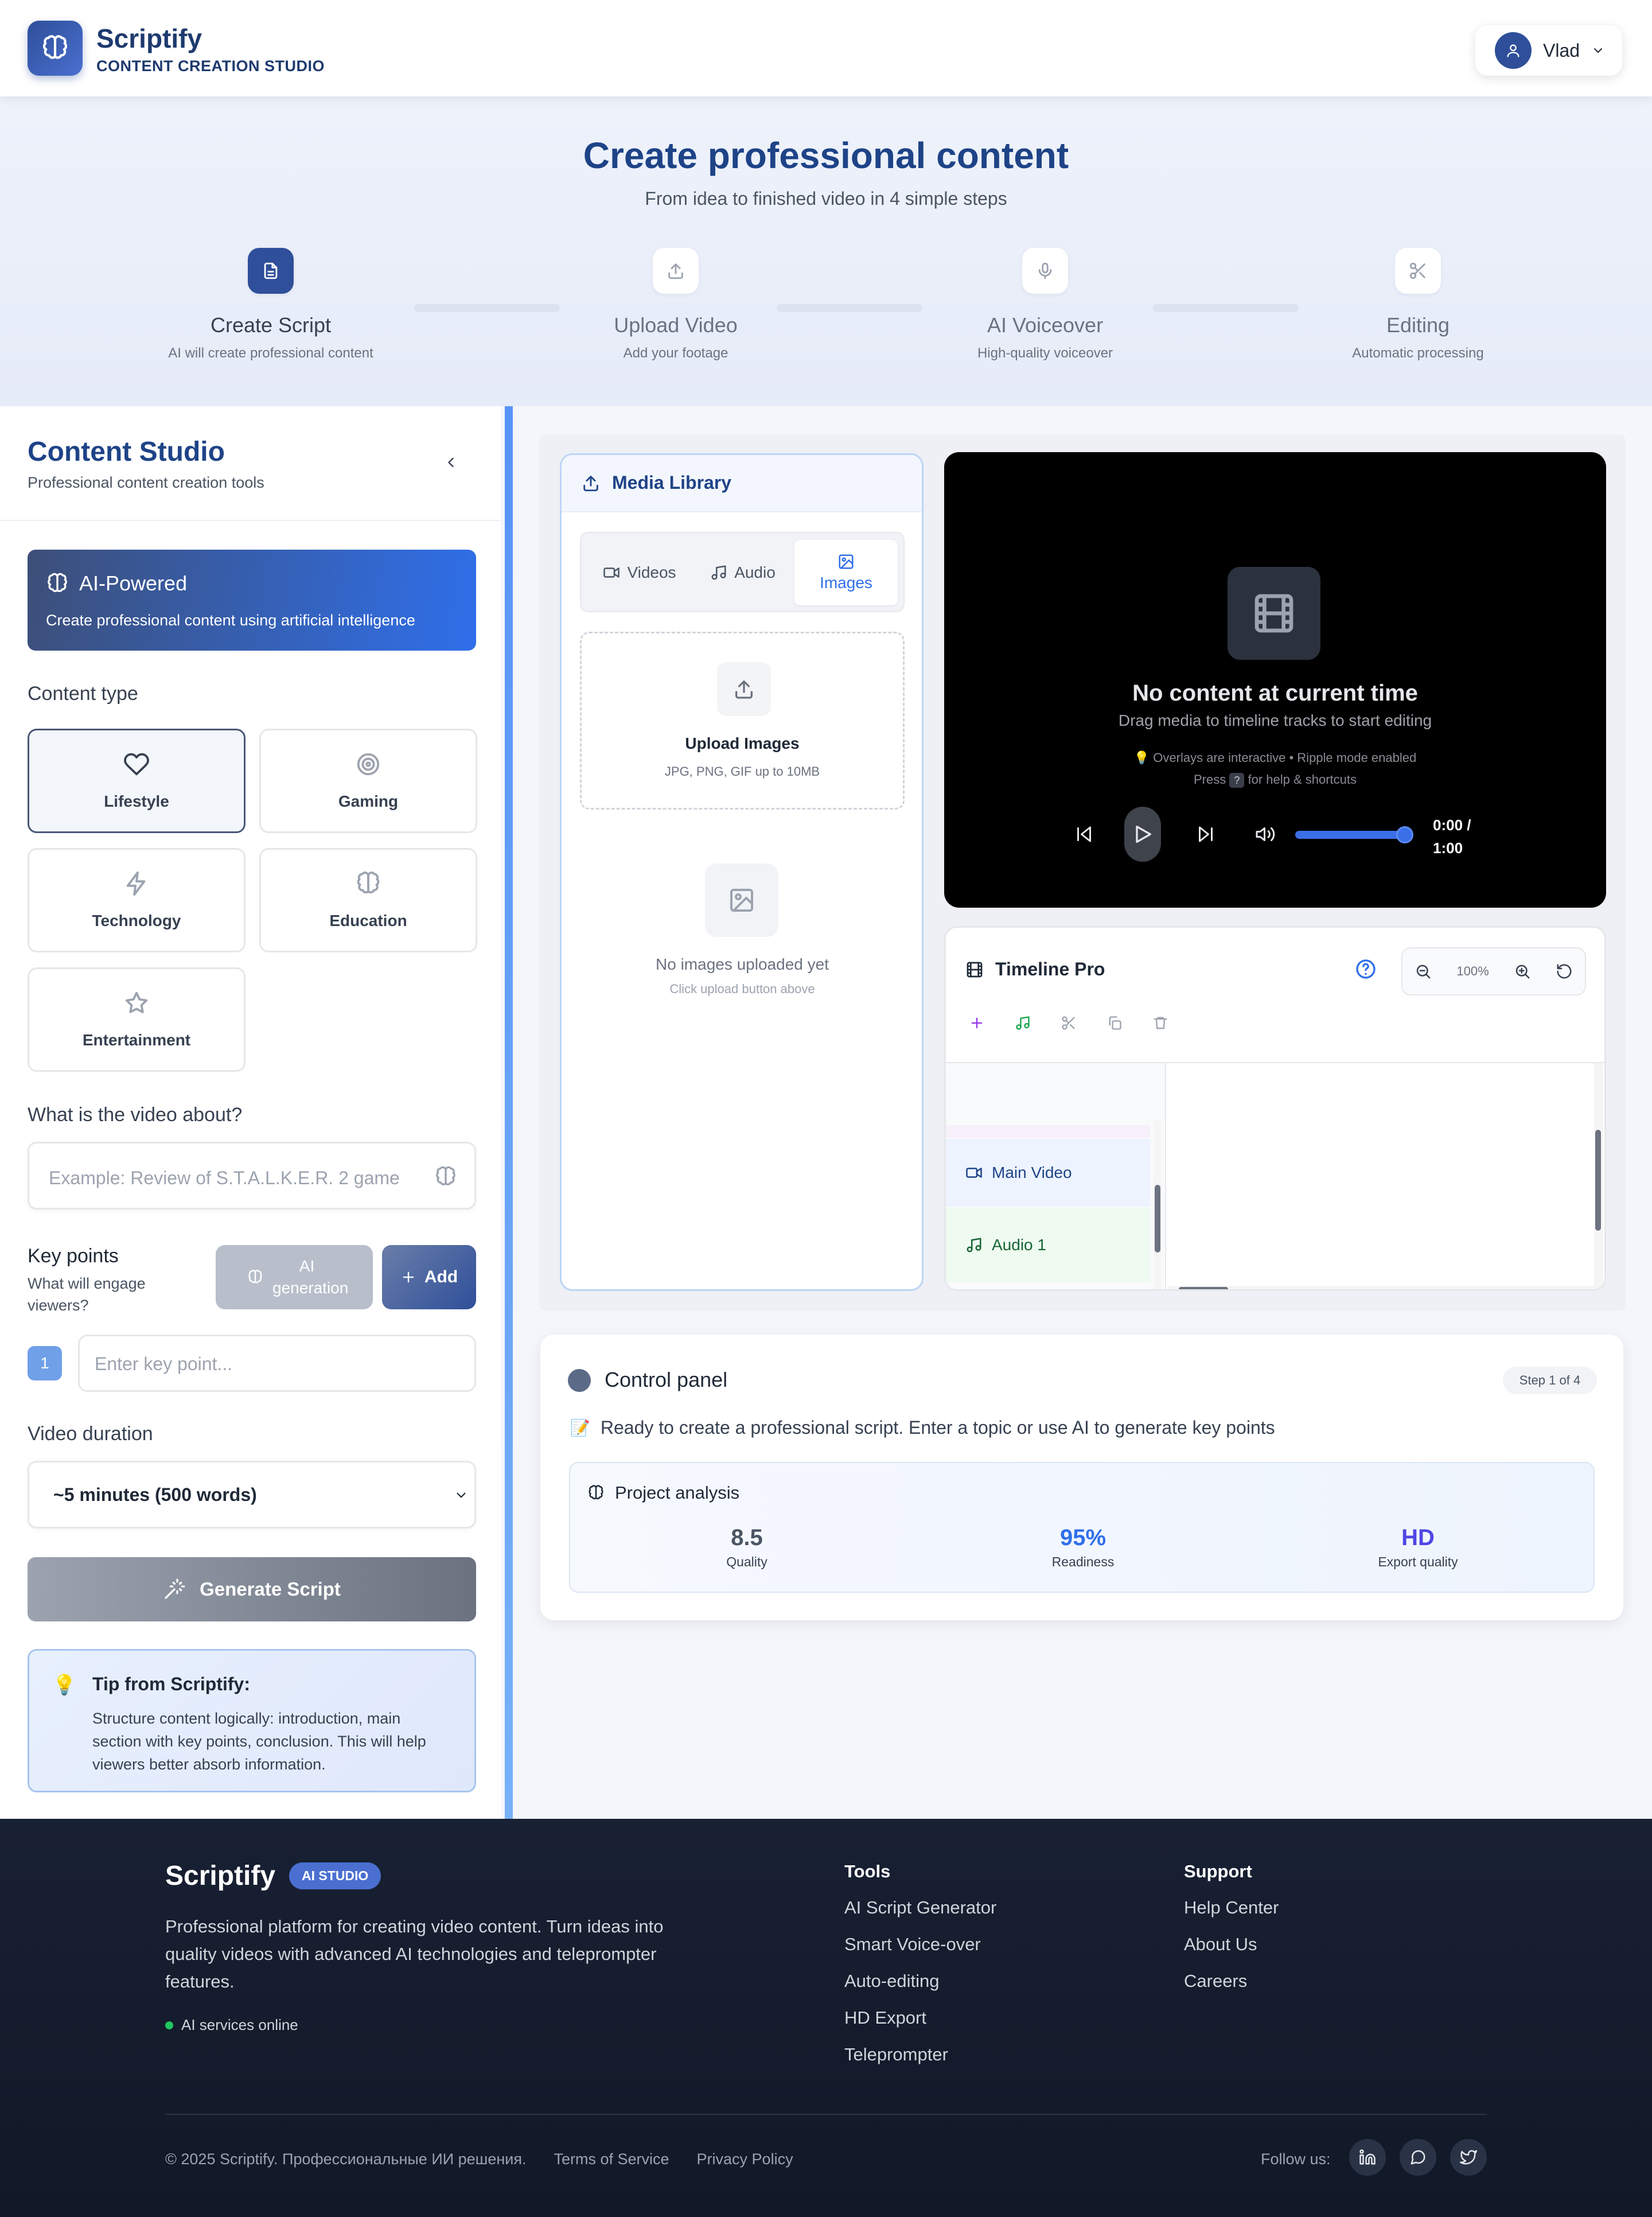 Image resolution: width=1652 pixels, height=2217 pixels. I want to click on upload-hint: JPG, PNG, GIF up to 10MB, so click(742, 772).